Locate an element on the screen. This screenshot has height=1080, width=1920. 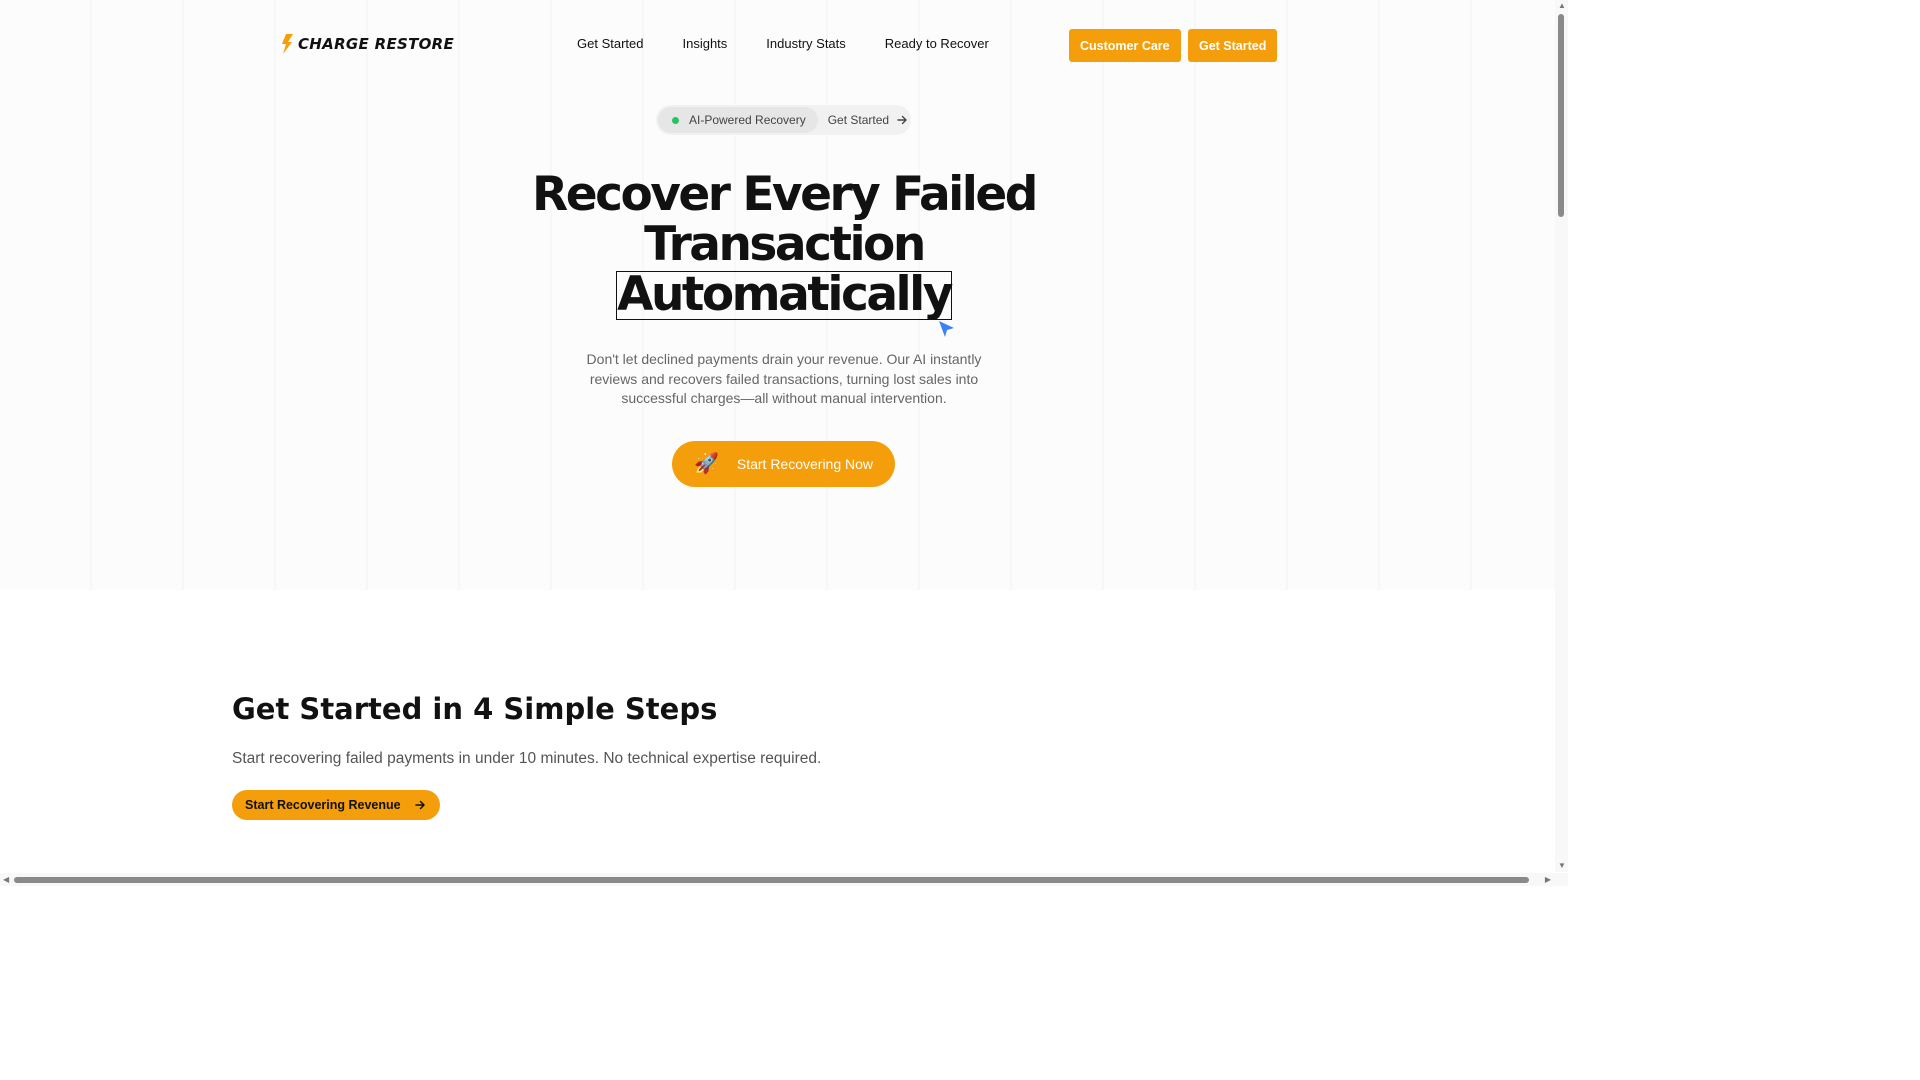
announcement-badge: AI-Powered Recovery Get Started is located at coordinates (783, 120).